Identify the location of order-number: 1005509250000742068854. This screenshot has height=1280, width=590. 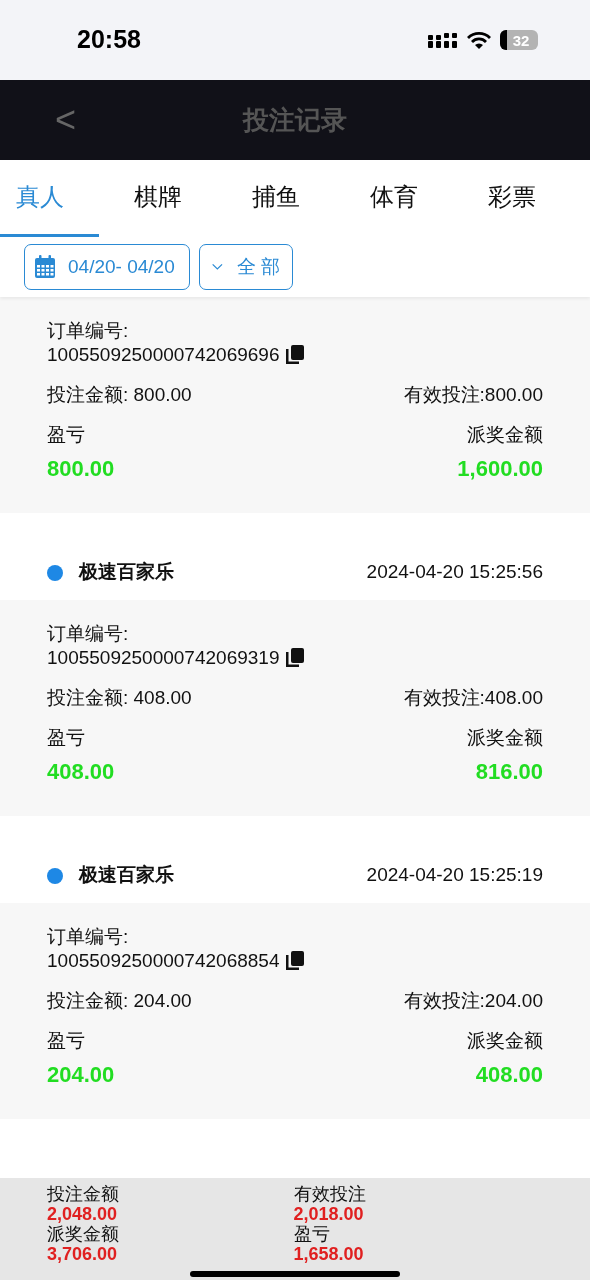
(163, 961).